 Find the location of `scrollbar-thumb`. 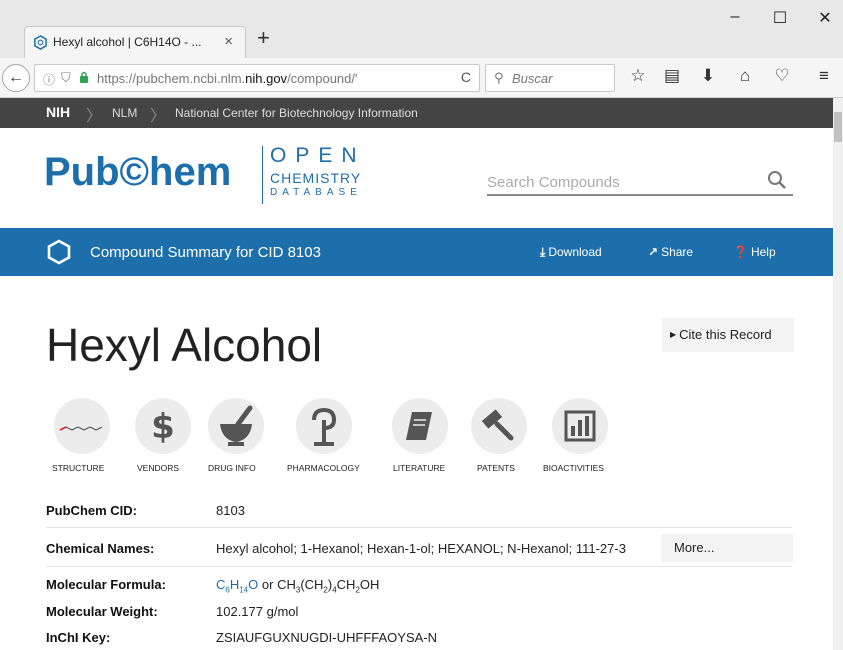

scrollbar-thumb is located at coordinates (838, 127).